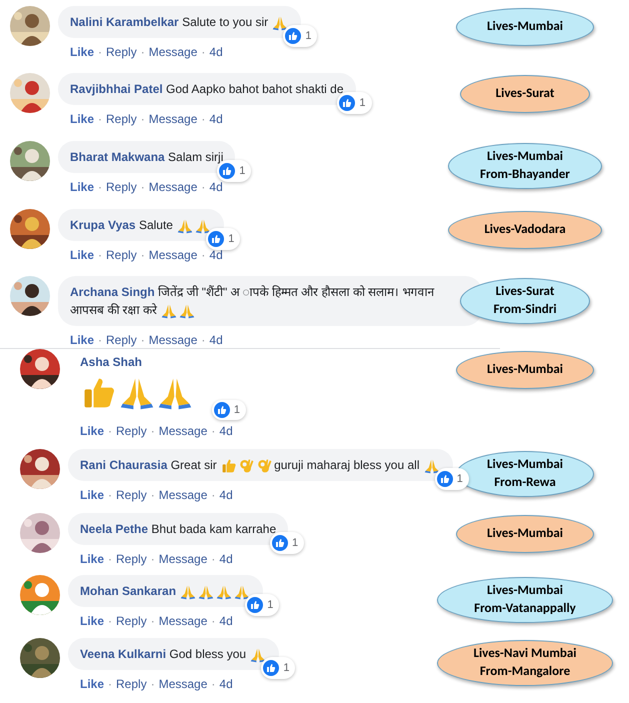 Image resolution: width=629 pixels, height=703 pixels. What do you see at coordinates (116, 529) in the screenshot?
I see `comment-author: Neela Pethe` at bounding box center [116, 529].